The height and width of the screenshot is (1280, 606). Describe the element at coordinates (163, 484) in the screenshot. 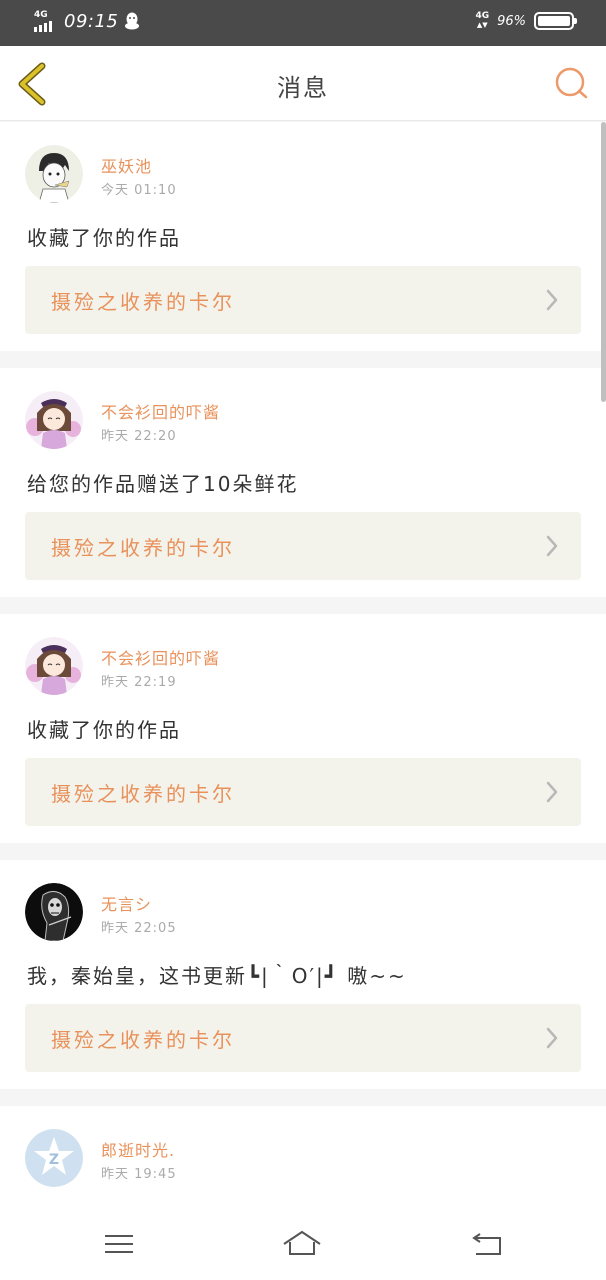

I see `message-text: 给您的作品赠送了10朵鲜花` at that location.